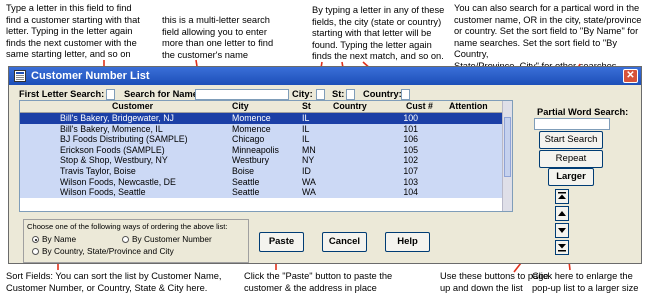 The height and width of the screenshot is (298, 650). I want to click on cell-customer: Travis Taylor, Boise, so click(98, 171).